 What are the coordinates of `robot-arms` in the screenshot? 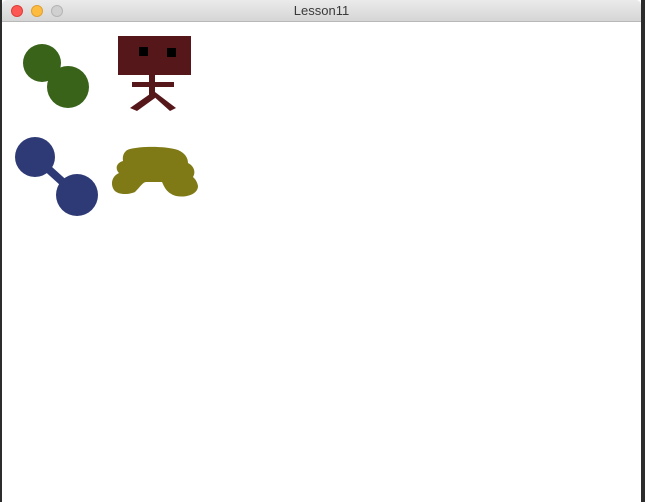 It's located at (153, 84).